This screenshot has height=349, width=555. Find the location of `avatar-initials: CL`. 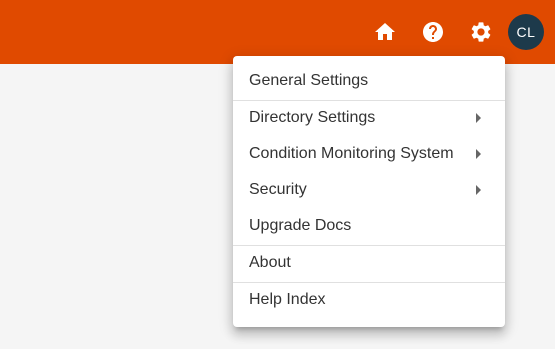

avatar-initials: CL is located at coordinates (526, 32).